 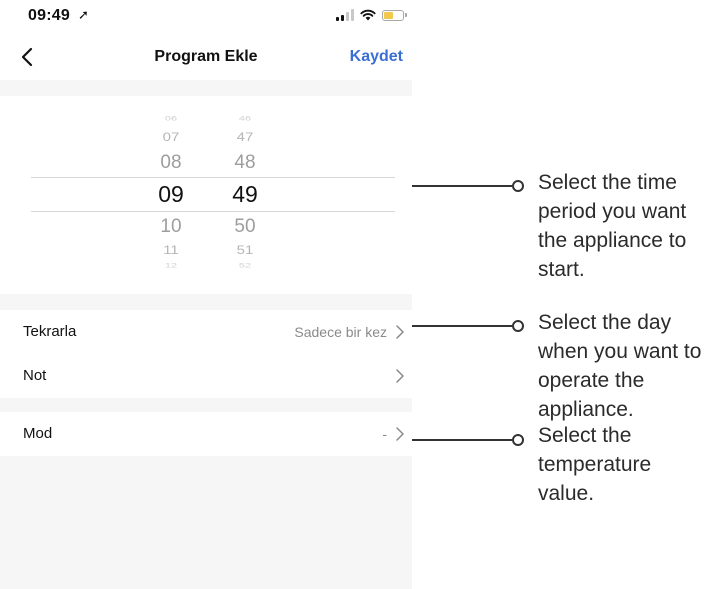 I want to click on minute-option: 47, so click(x=245, y=138).